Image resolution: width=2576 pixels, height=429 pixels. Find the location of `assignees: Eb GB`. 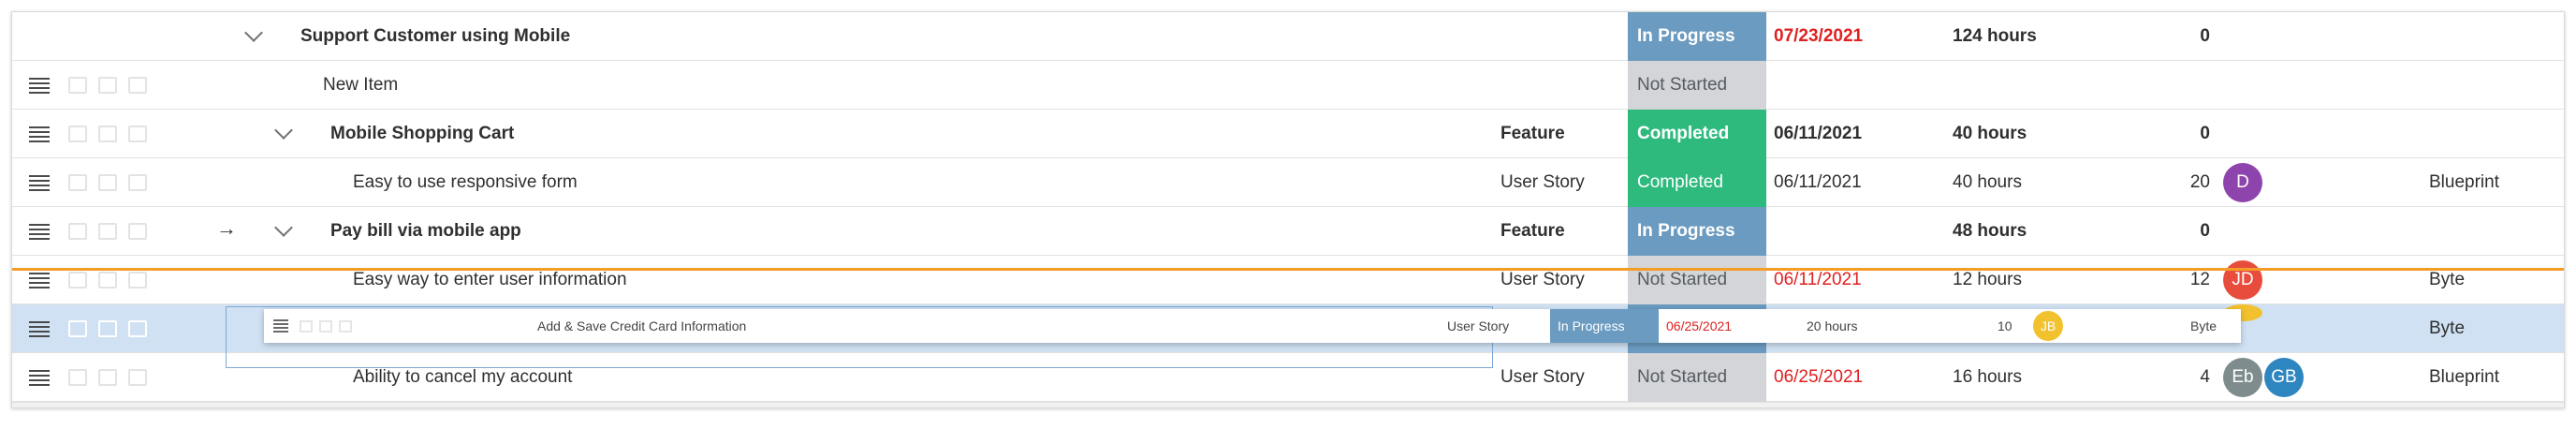

assignees: Eb GB is located at coordinates (2263, 377).